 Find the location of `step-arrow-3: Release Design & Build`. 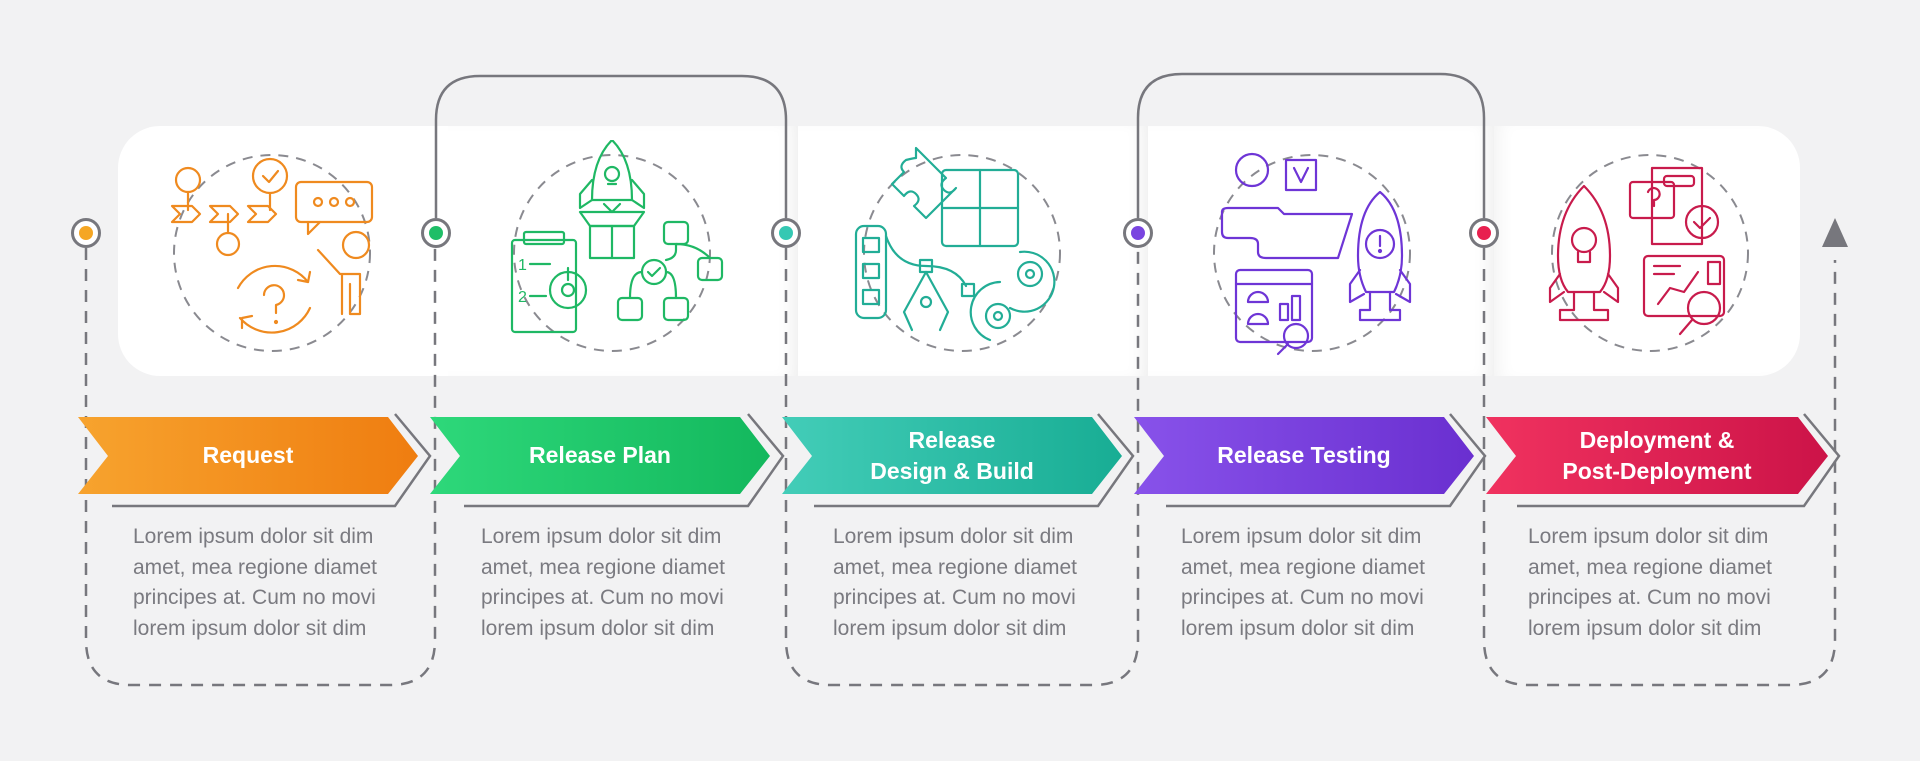

step-arrow-3: Release Design & Build is located at coordinates (952, 455).